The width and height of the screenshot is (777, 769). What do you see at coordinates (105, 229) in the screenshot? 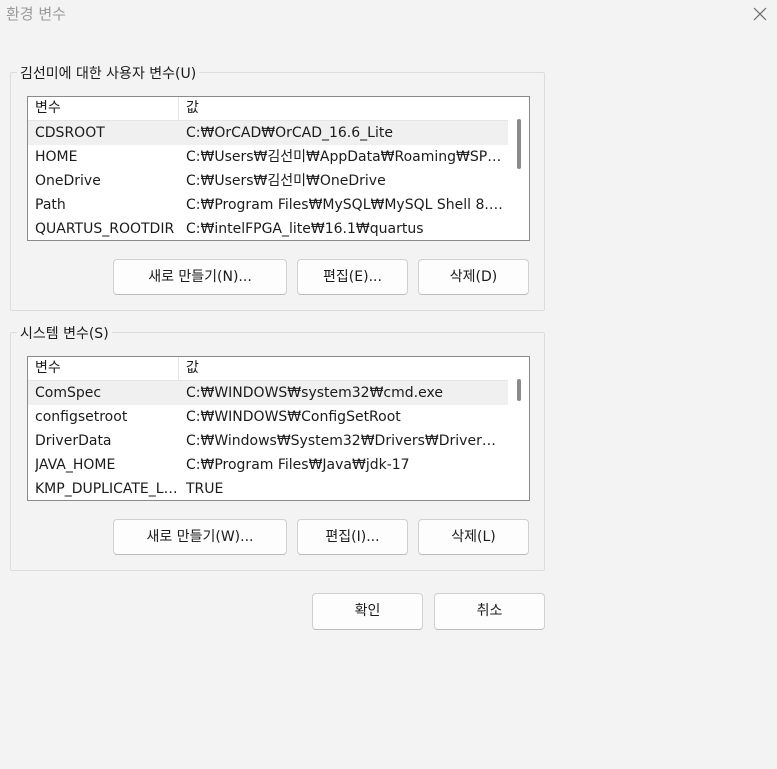
I see `variable-name: QUARTUS_ROOTDIR` at bounding box center [105, 229].